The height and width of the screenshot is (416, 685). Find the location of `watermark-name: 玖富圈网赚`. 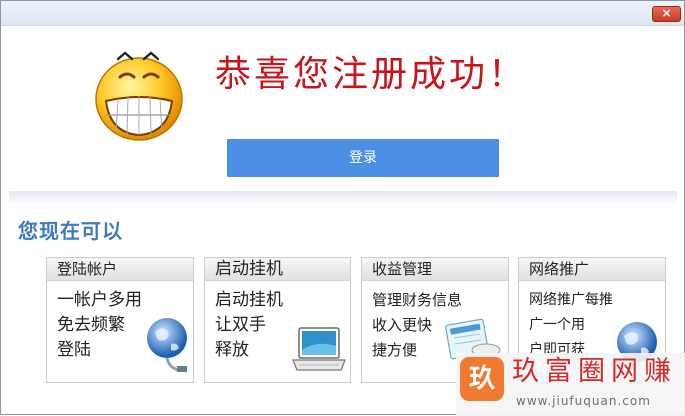

watermark-name: 玖富圈网赚 is located at coordinates (594, 371).